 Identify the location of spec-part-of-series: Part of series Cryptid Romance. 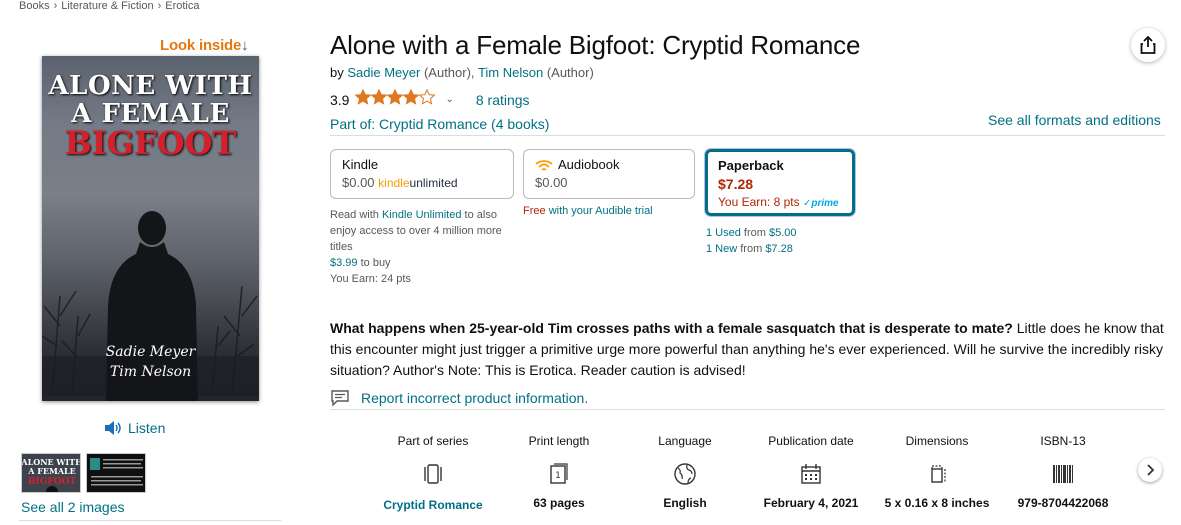
(433, 473).